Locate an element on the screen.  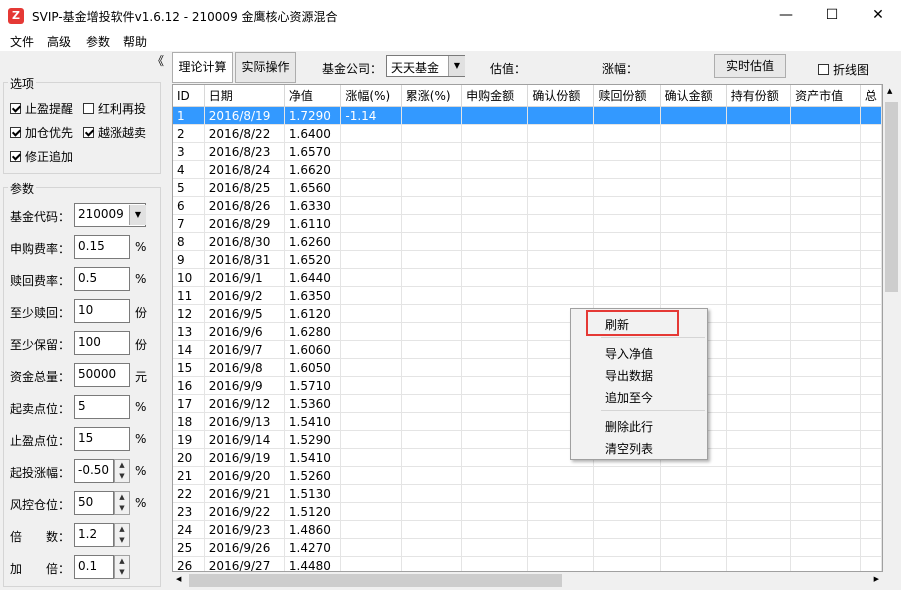
column-header: 总 is located at coordinates (871, 96).